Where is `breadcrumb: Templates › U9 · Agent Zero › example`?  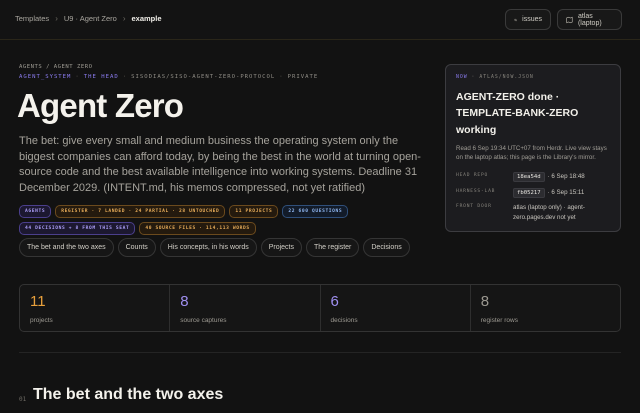
breadcrumb: Templates › U9 · Agent Zero › example is located at coordinates (88, 18).